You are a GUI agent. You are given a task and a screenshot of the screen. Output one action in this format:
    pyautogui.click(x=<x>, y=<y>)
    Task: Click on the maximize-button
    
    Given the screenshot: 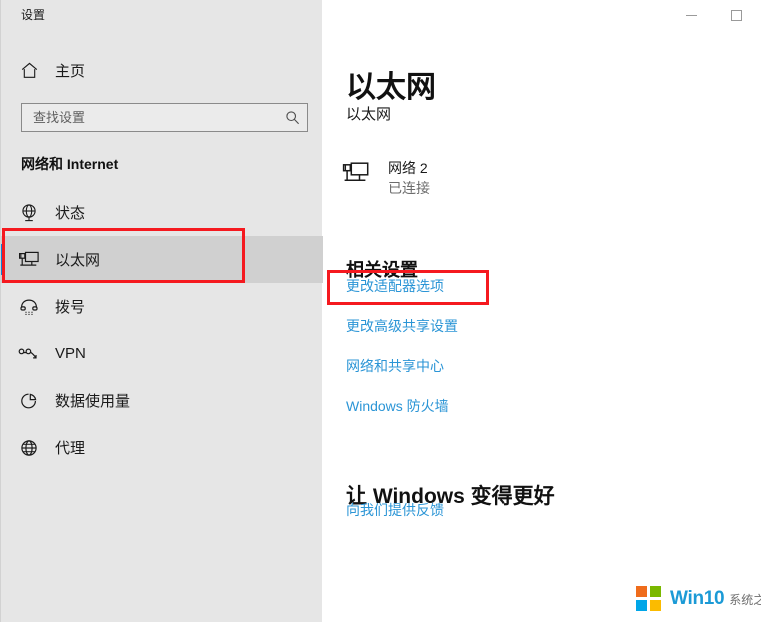 What is the action you would take?
    pyautogui.click(x=736, y=15)
    